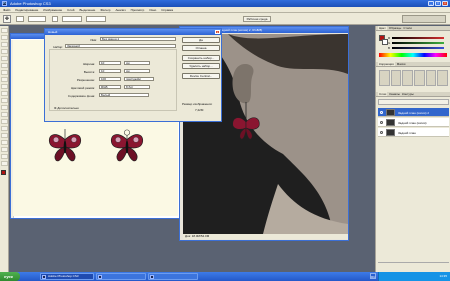 Image resolution: width=450 pixels, height=281 pixels. Describe the element at coordinates (137, 87) in the screenshot. I see `bit-depth-select: 8 бит` at that location.